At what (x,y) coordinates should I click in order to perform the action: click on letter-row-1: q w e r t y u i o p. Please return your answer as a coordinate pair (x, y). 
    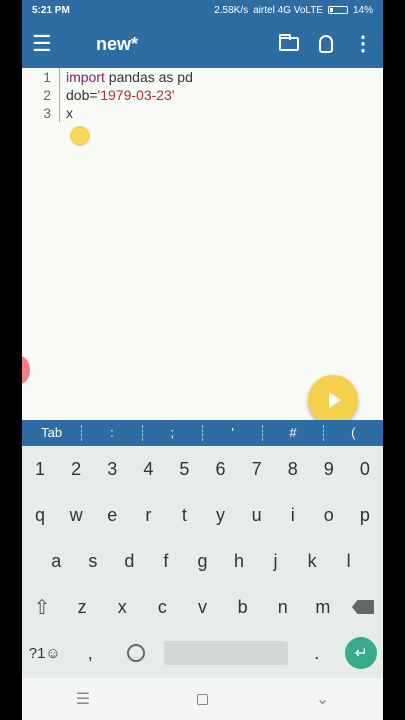
    Looking at the image, I should click on (202, 515).